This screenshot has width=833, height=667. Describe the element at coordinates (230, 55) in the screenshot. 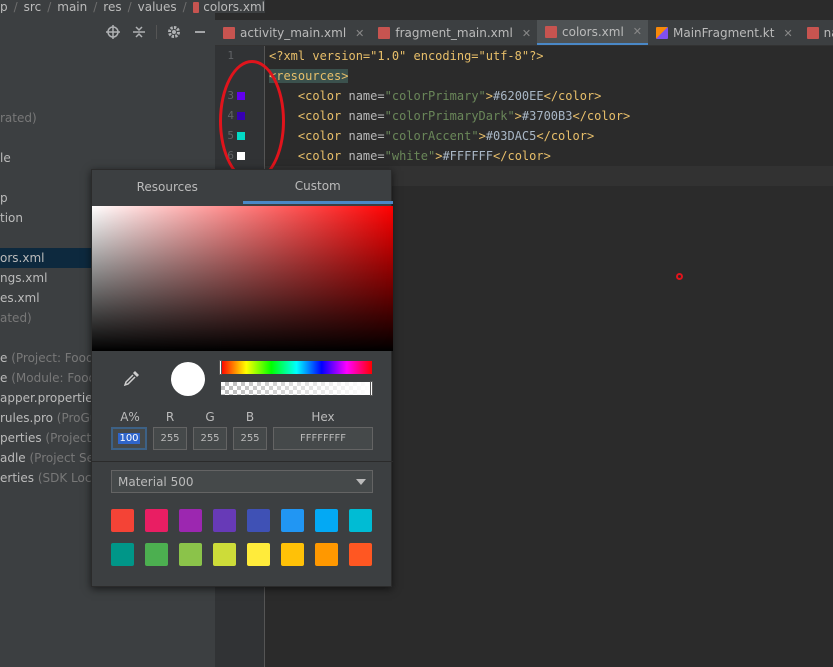

I see `line-number: 1` at that location.